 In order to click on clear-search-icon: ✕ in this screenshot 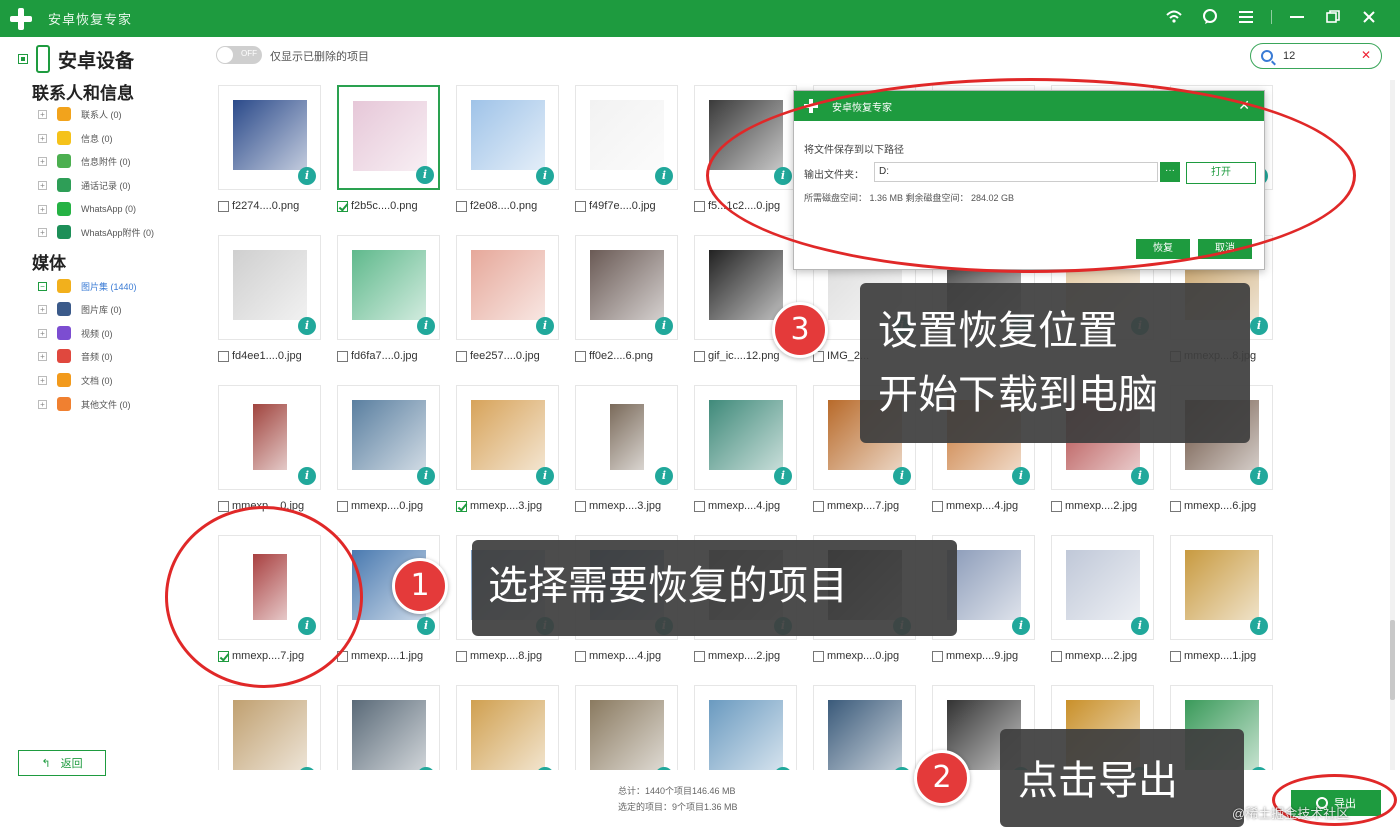, I will do `click(1366, 55)`.